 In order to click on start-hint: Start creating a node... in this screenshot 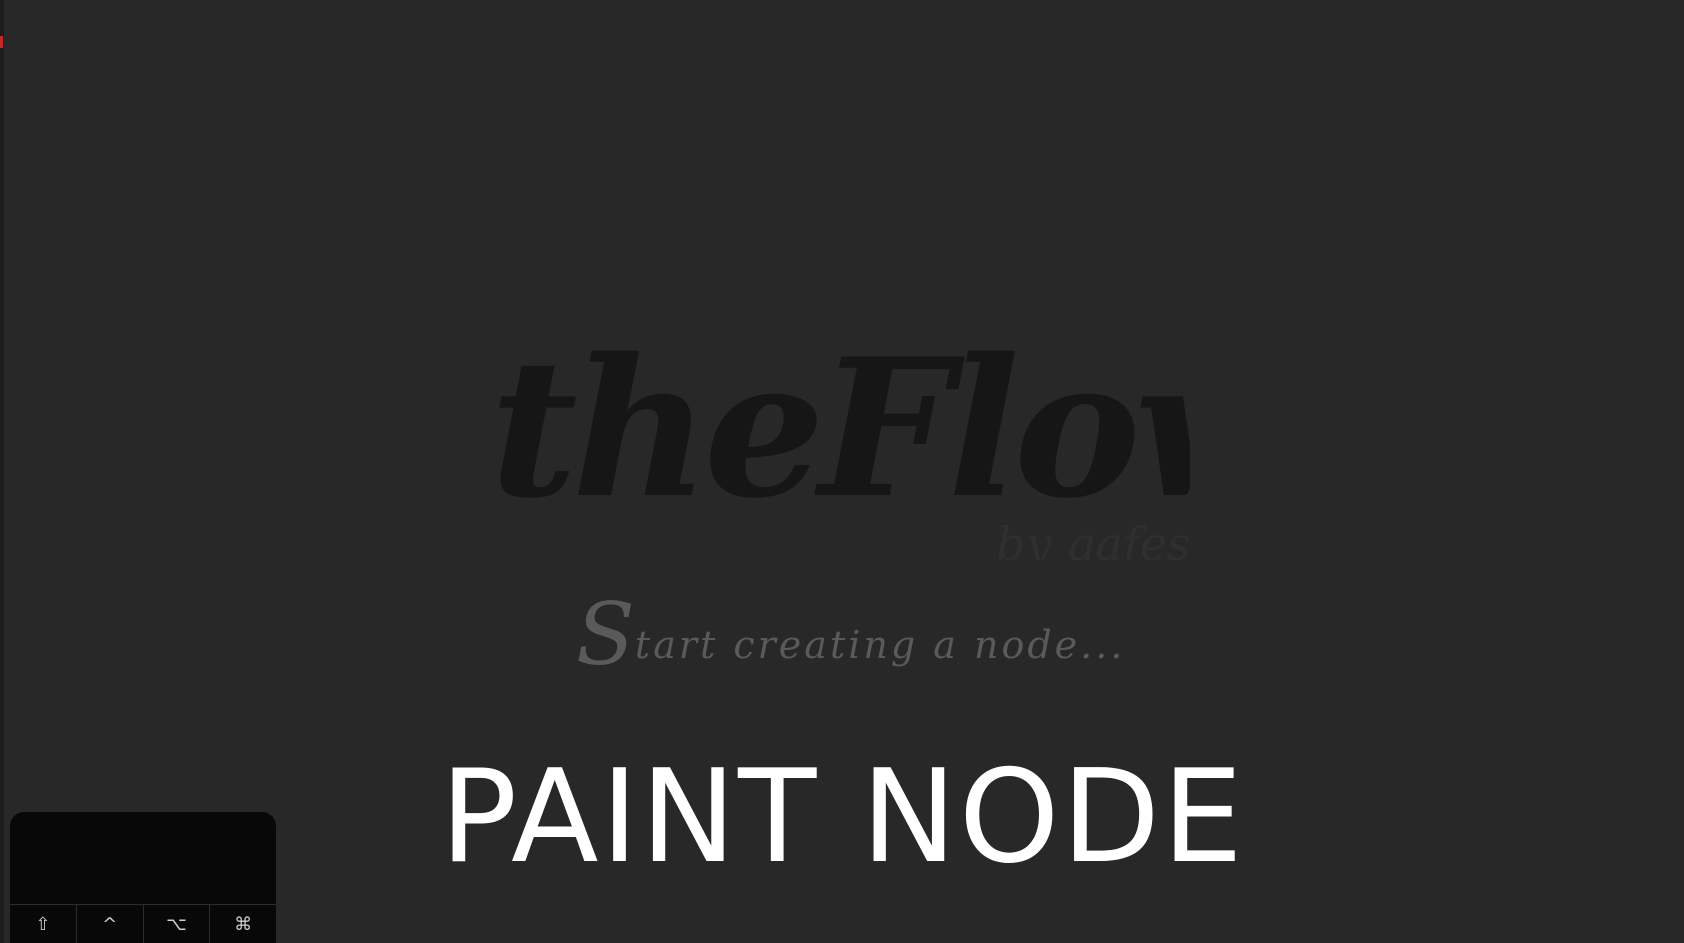, I will do `click(849, 635)`.